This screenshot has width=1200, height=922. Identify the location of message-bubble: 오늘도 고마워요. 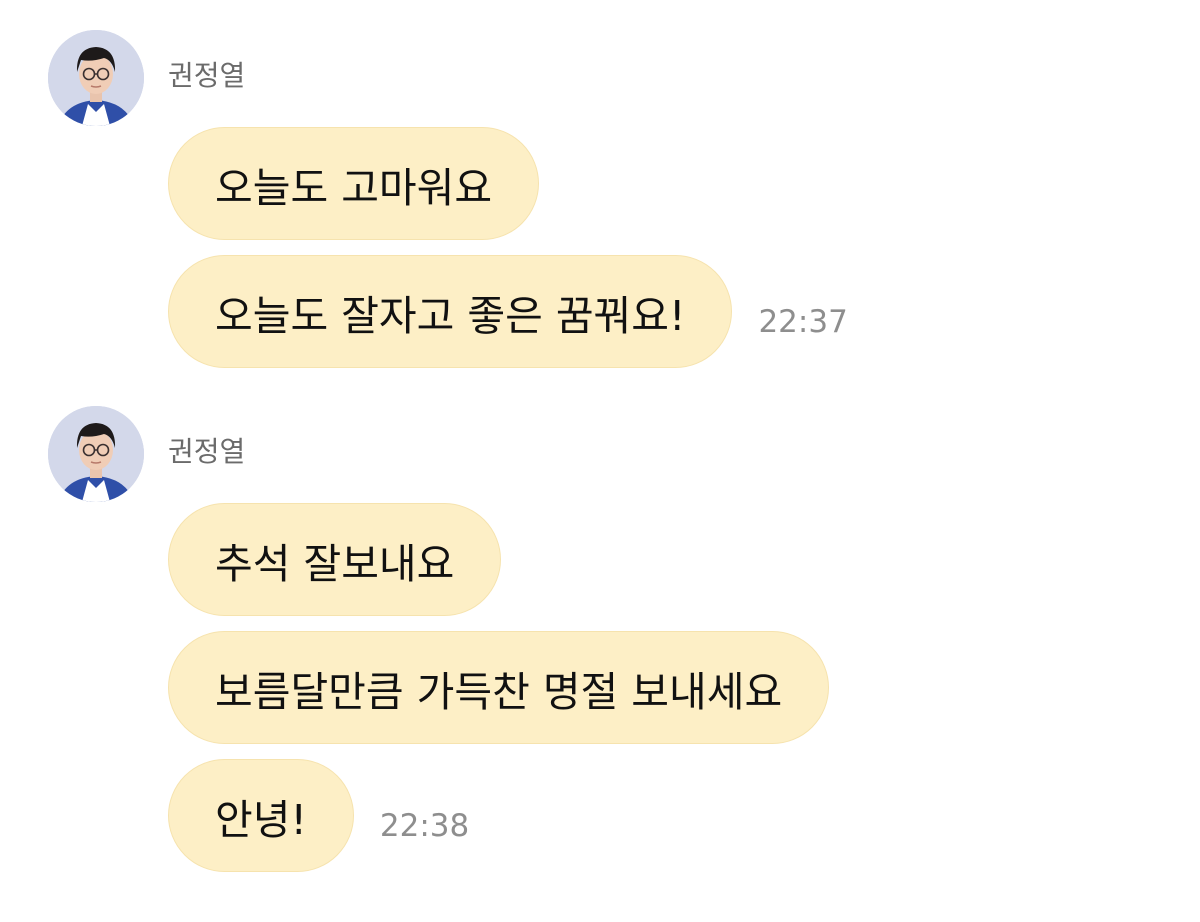
(354, 183).